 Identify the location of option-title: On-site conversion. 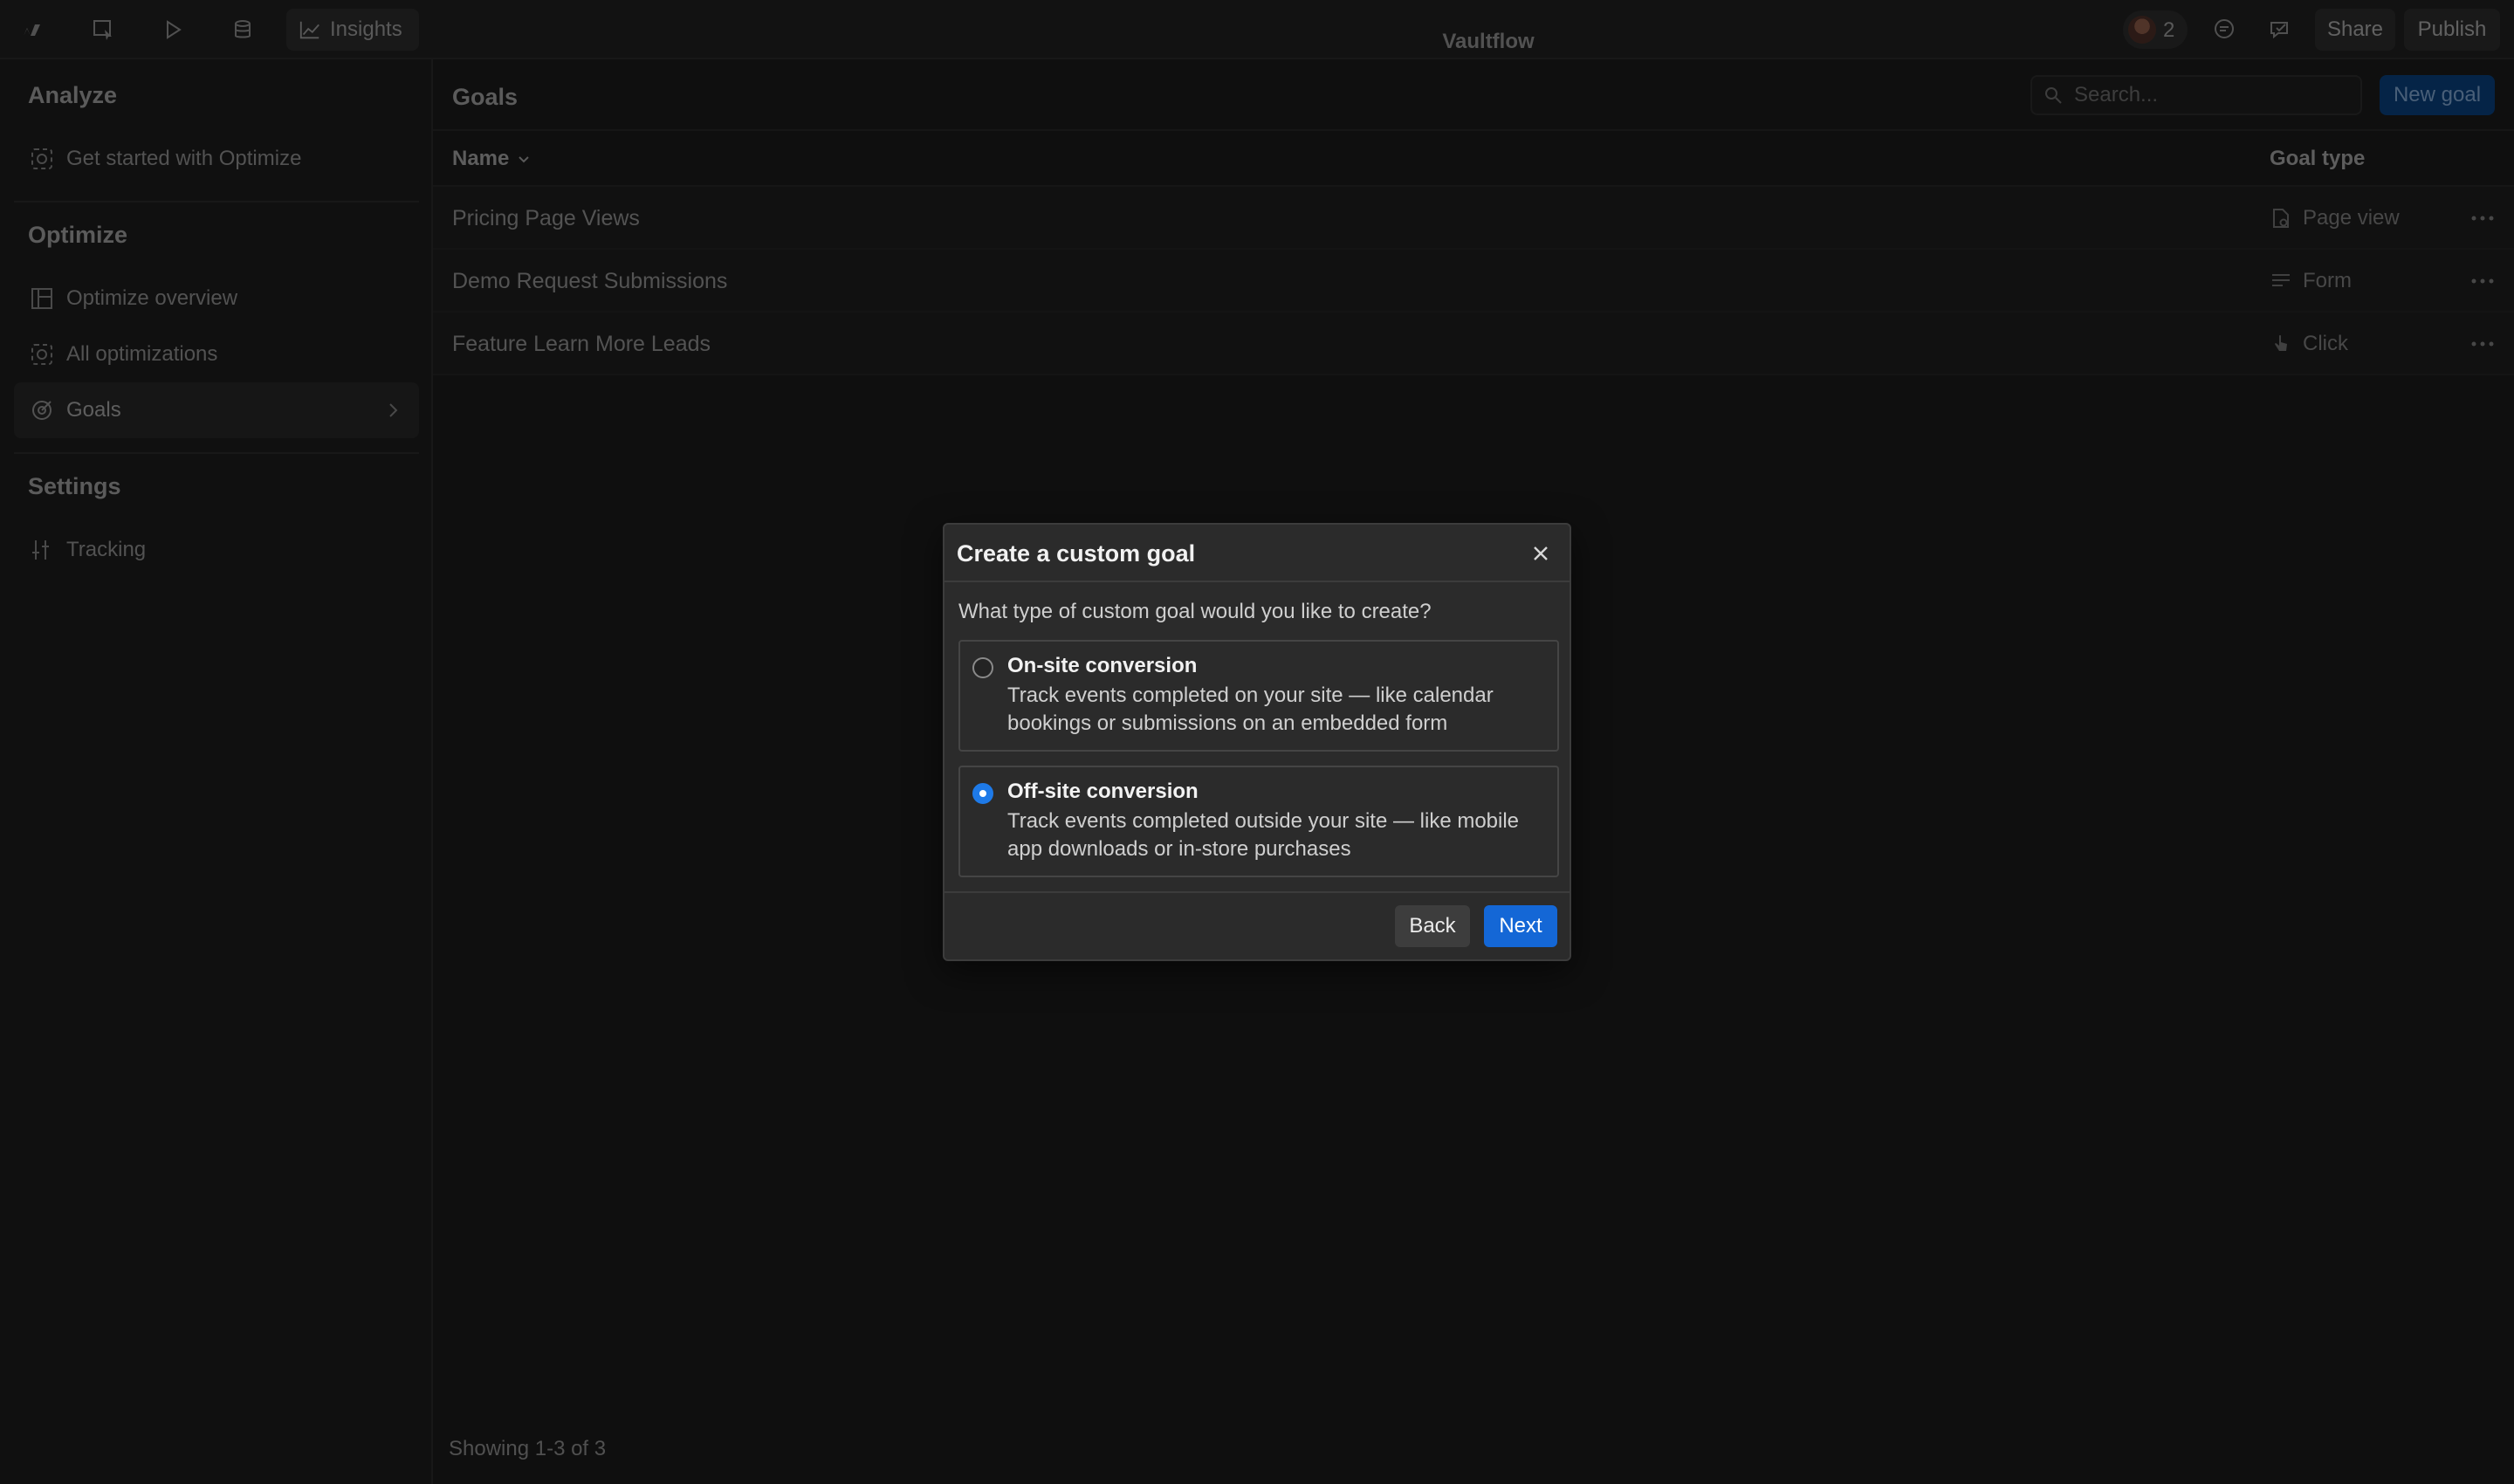
(1102, 666).